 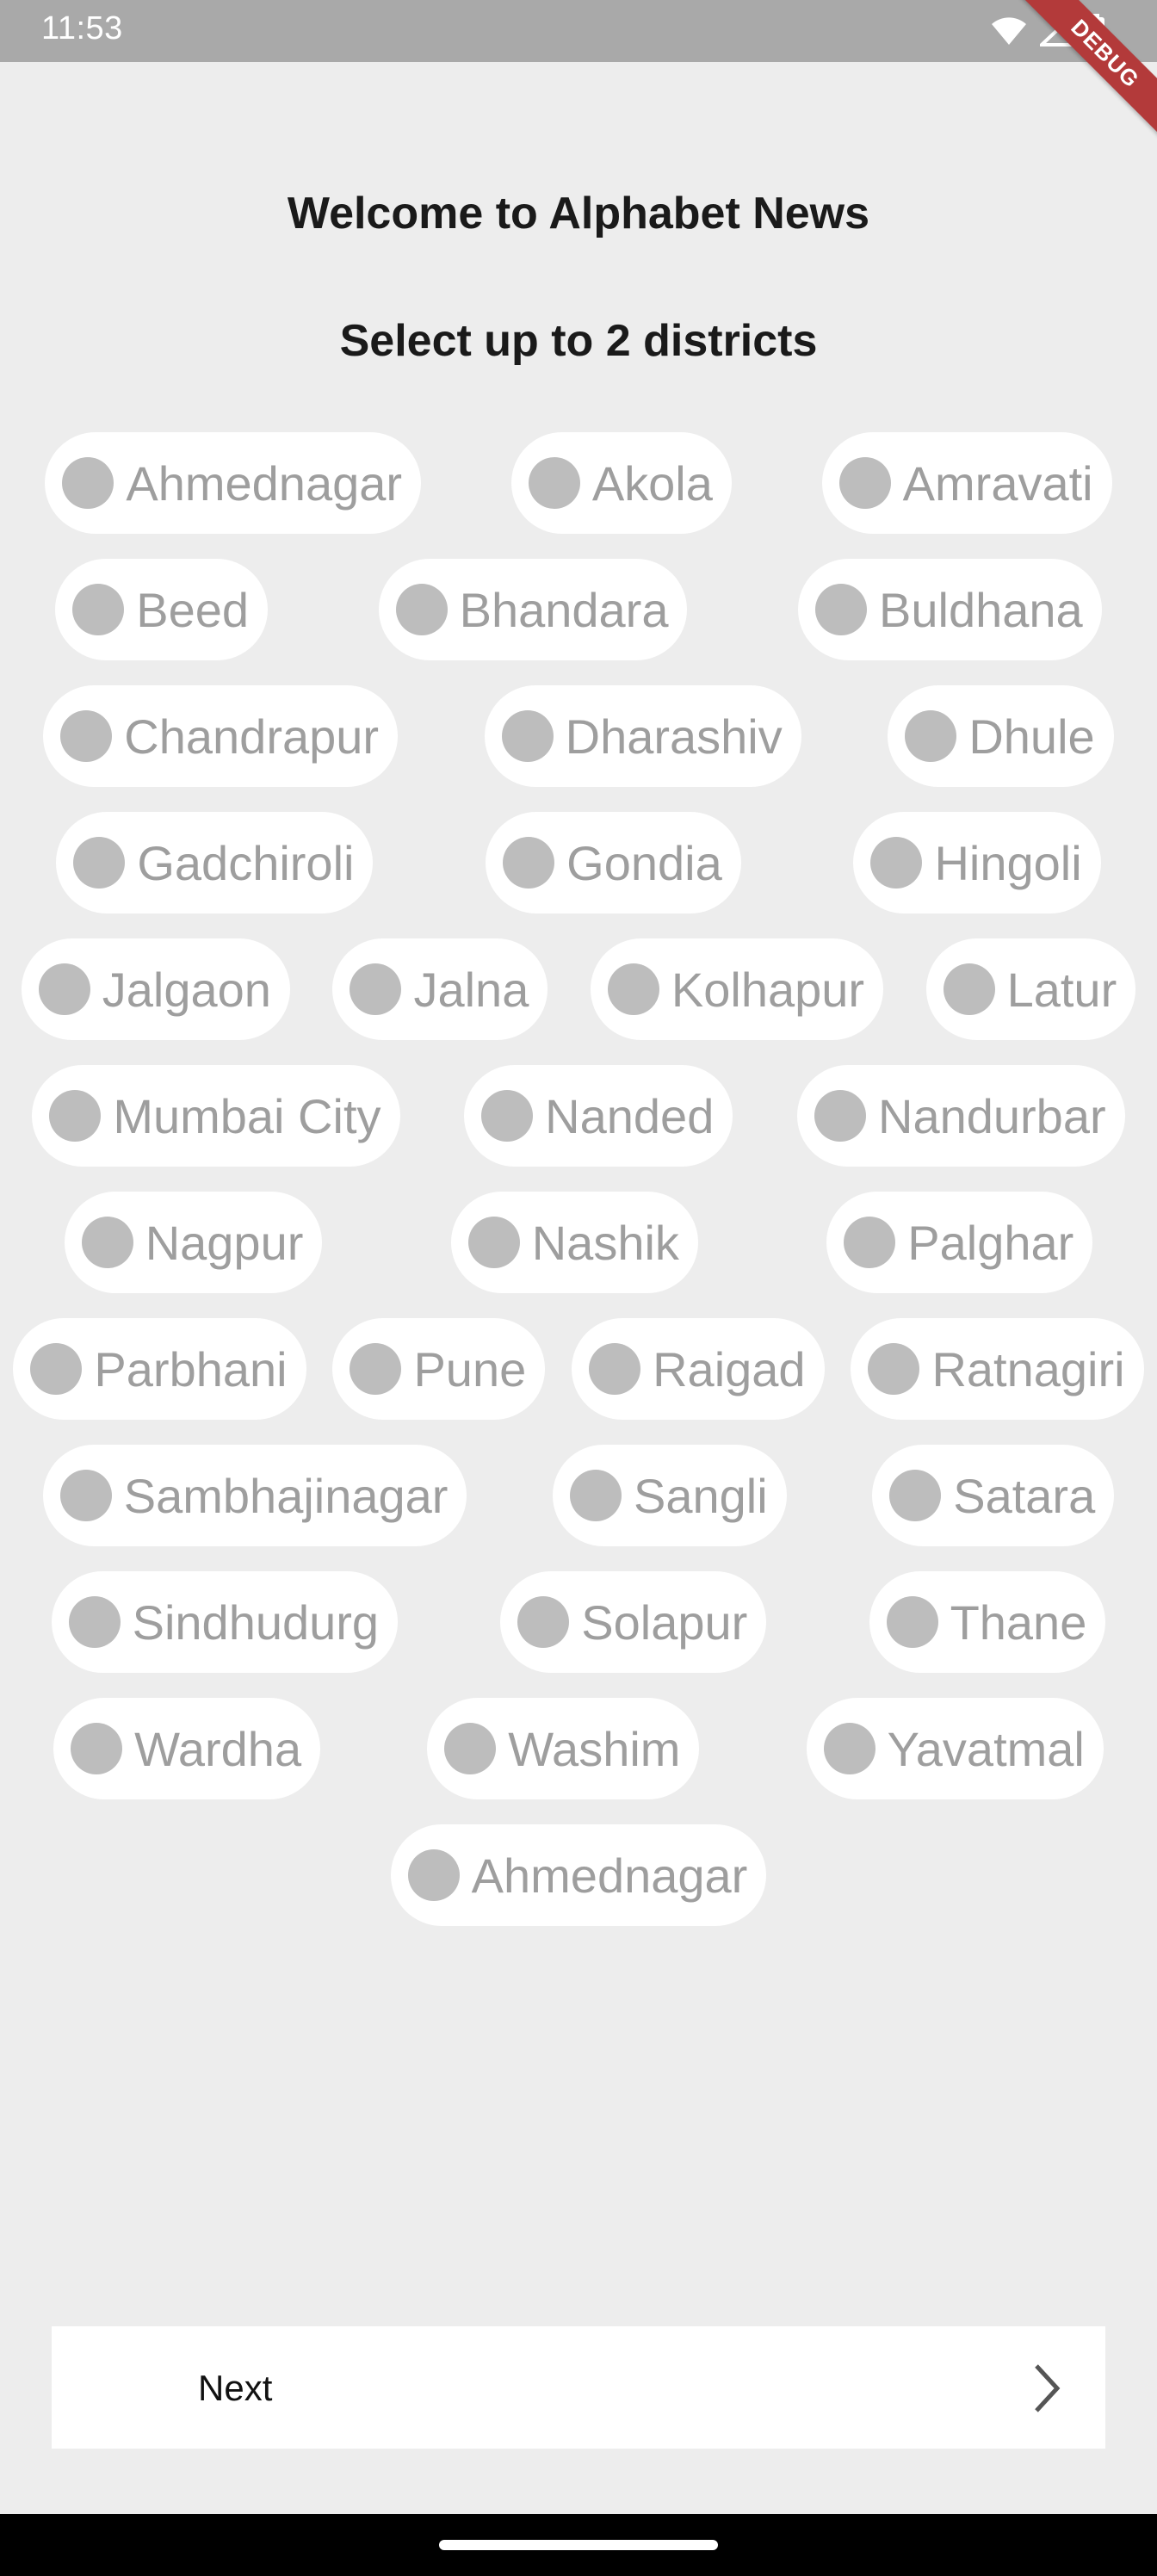 I want to click on district-chip: Satara, so click(x=993, y=1495).